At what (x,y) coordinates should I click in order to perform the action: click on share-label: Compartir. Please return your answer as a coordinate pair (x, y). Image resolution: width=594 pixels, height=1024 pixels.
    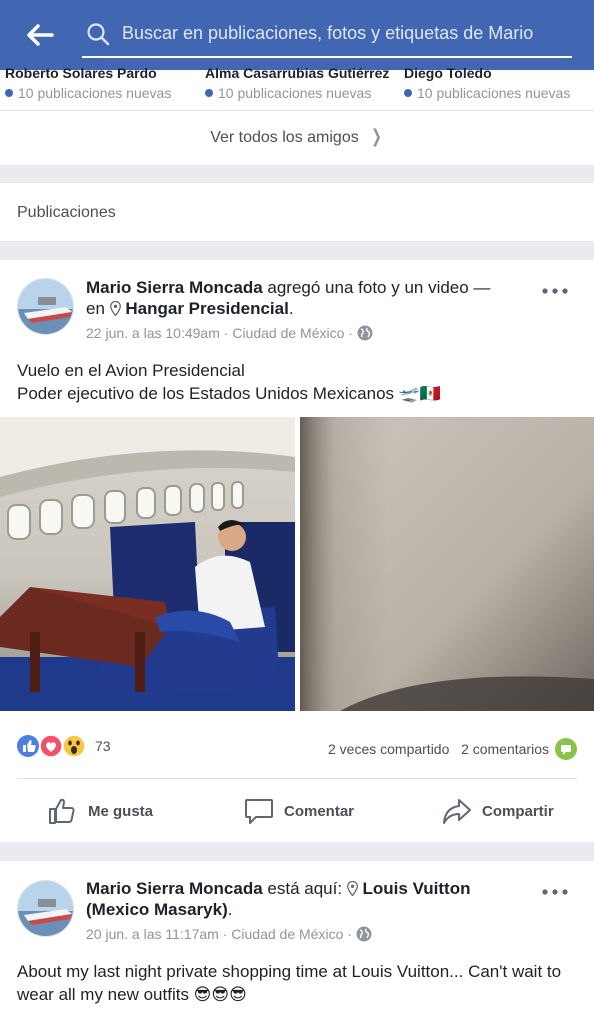
    Looking at the image, I should click on (518, 811).